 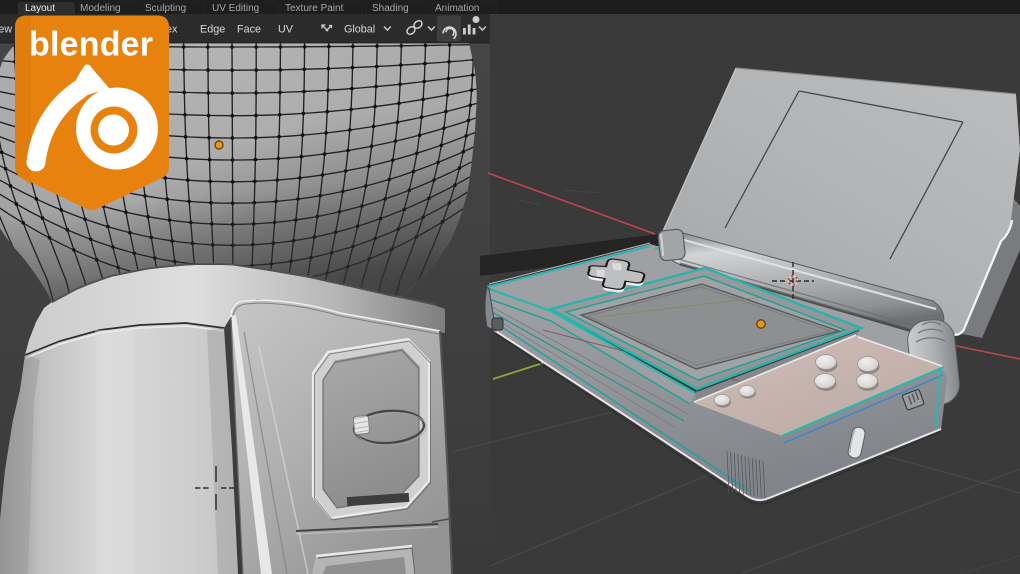 I want to click on svg-text: Edge, so click(x=212, y=30).